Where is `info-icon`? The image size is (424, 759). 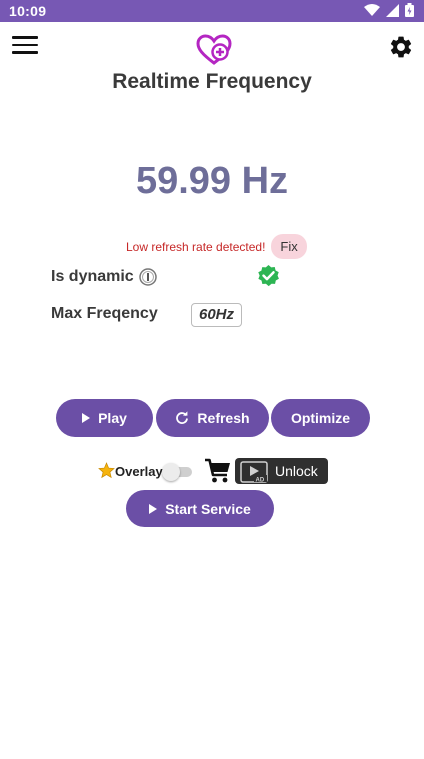
info-icon is located at coordinates (148, 277).